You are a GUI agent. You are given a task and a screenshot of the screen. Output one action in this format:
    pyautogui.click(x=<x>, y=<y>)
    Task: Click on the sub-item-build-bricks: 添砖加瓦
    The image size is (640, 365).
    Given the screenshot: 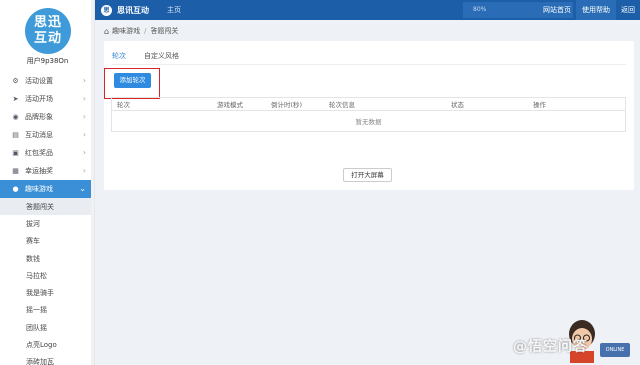 What is the action you would take?
    pyautogui.click(x=47, y=359)
    